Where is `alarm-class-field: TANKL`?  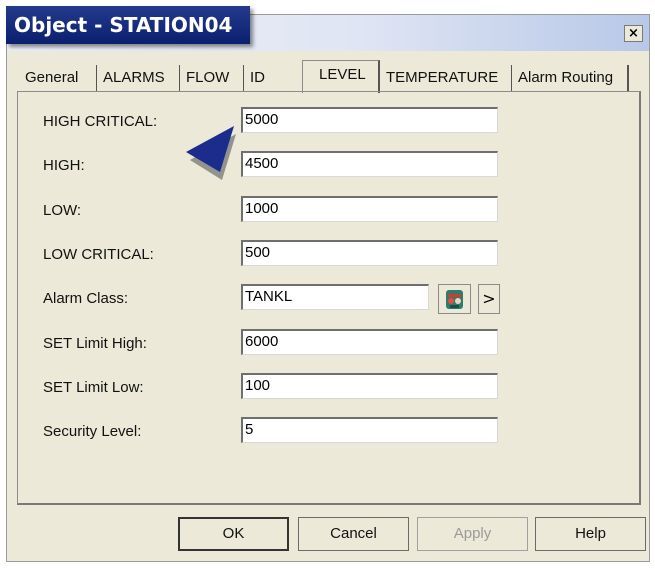 alarm-class-field: TANKL is located at coordinates (335, 297).